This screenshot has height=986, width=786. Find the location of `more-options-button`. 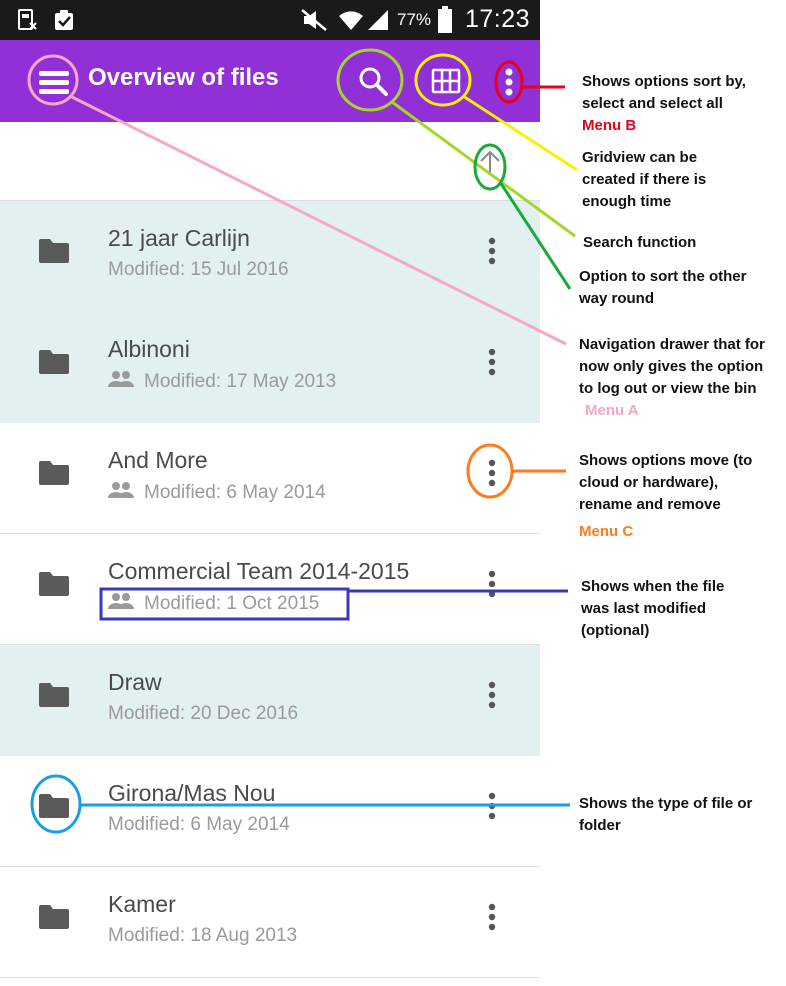

more-options-button is located at coordinates (509, 82).